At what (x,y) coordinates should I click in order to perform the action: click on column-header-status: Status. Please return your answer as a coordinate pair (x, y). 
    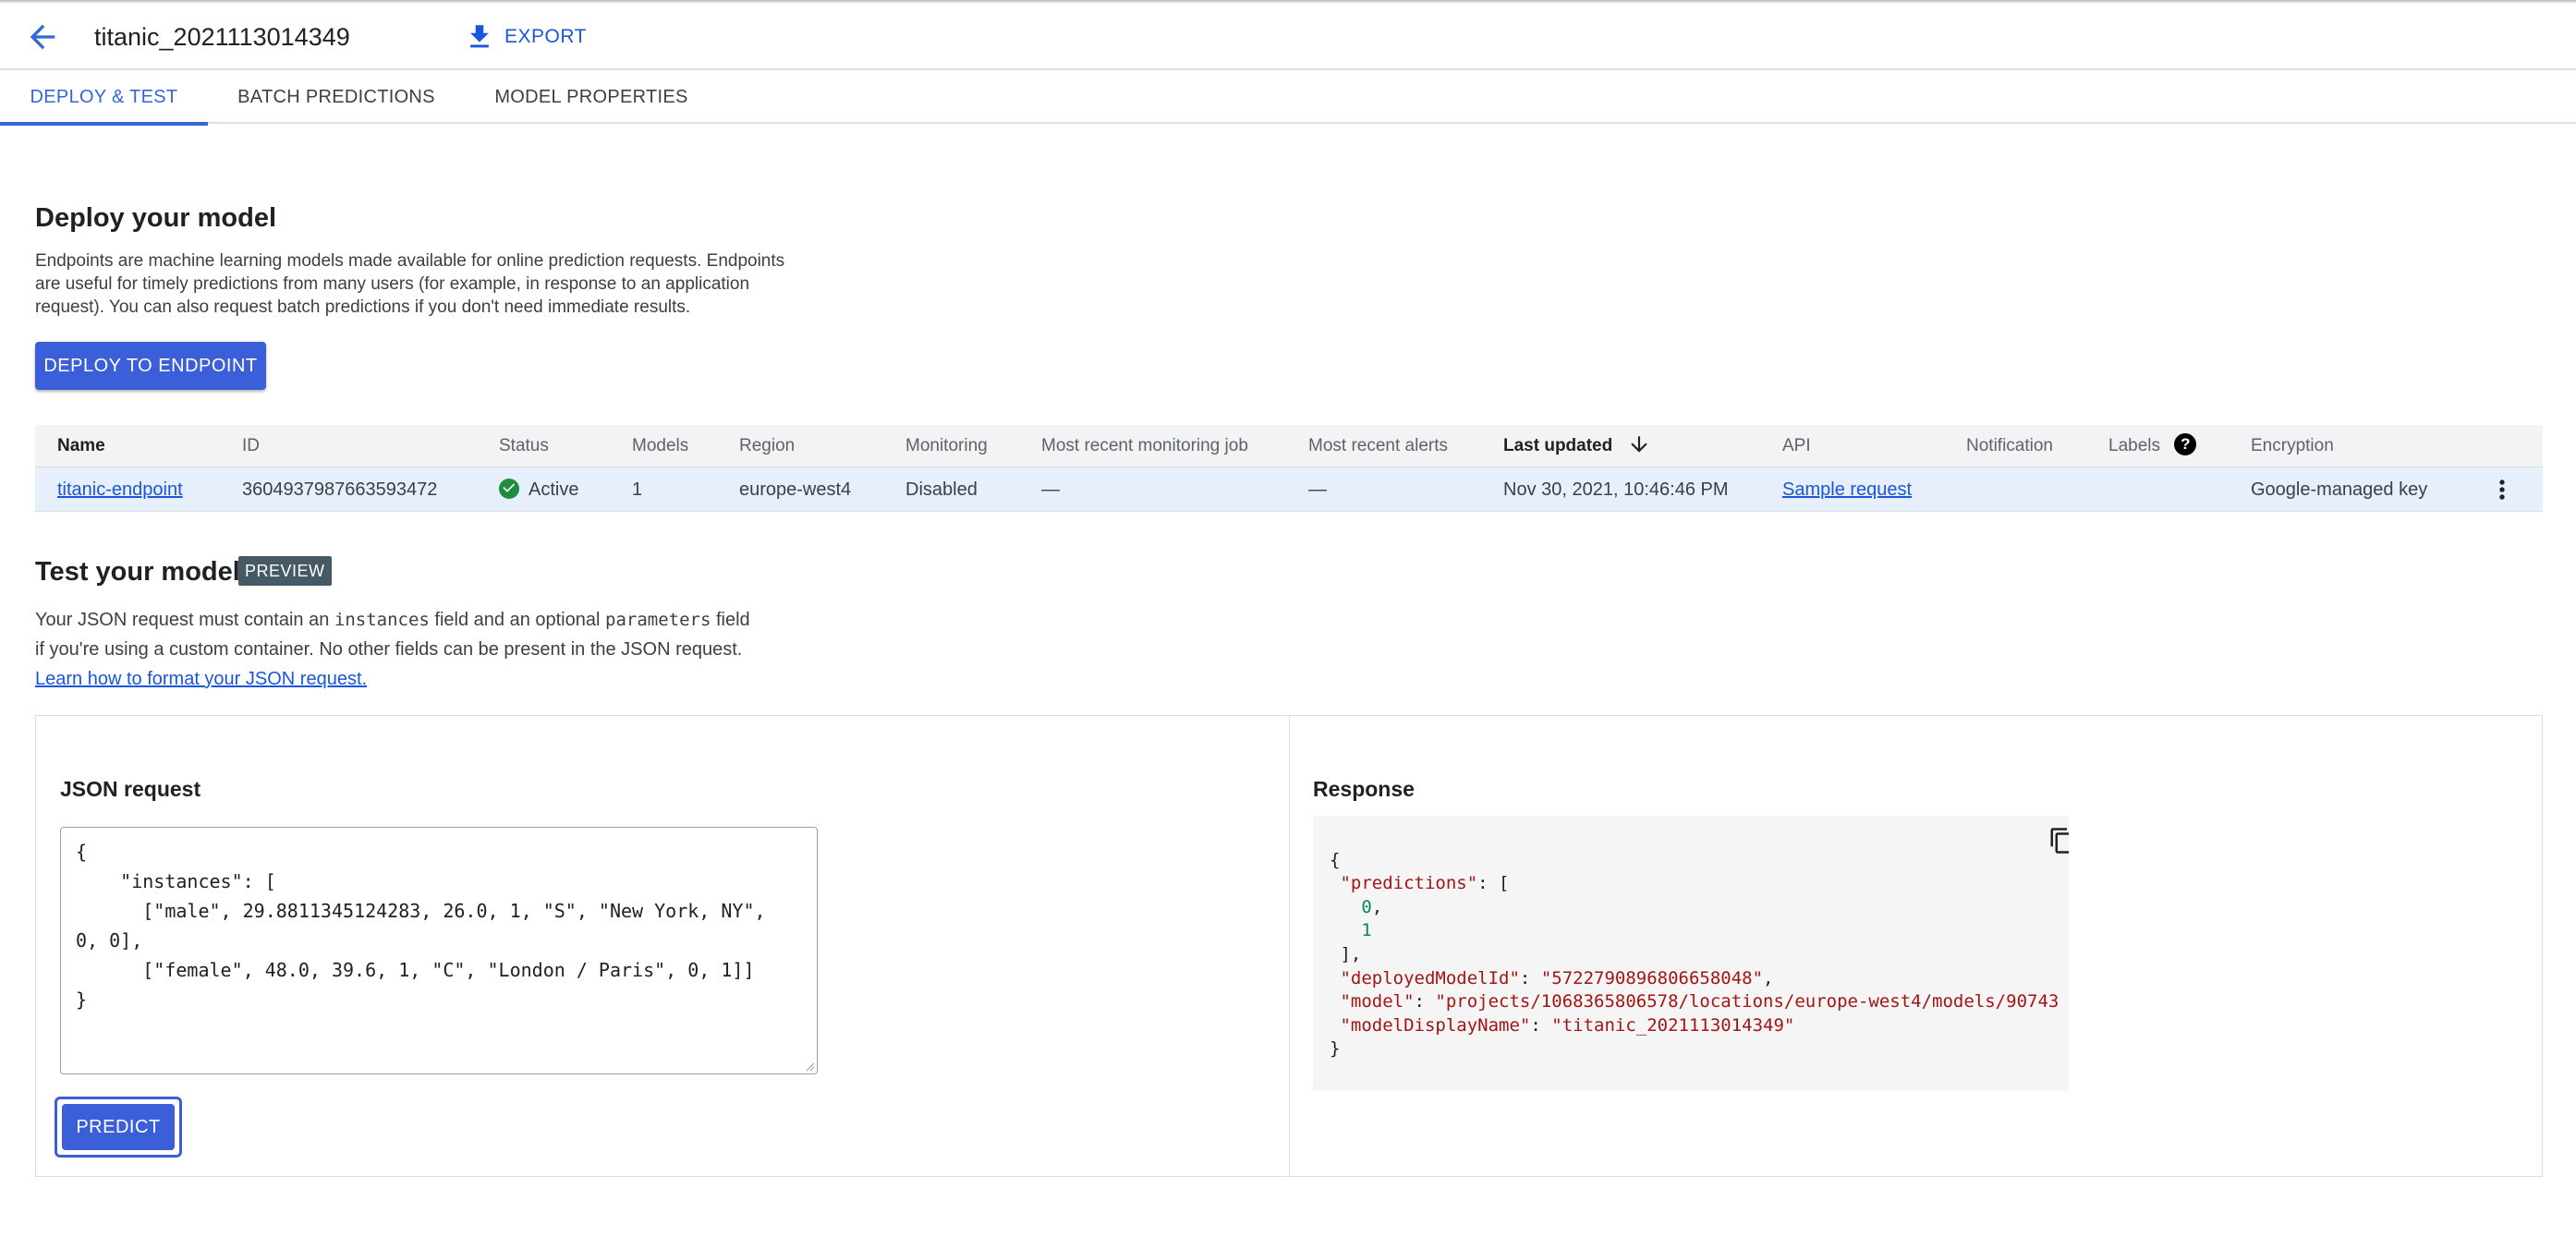
    Looking at the image, I should click on (524, 446).